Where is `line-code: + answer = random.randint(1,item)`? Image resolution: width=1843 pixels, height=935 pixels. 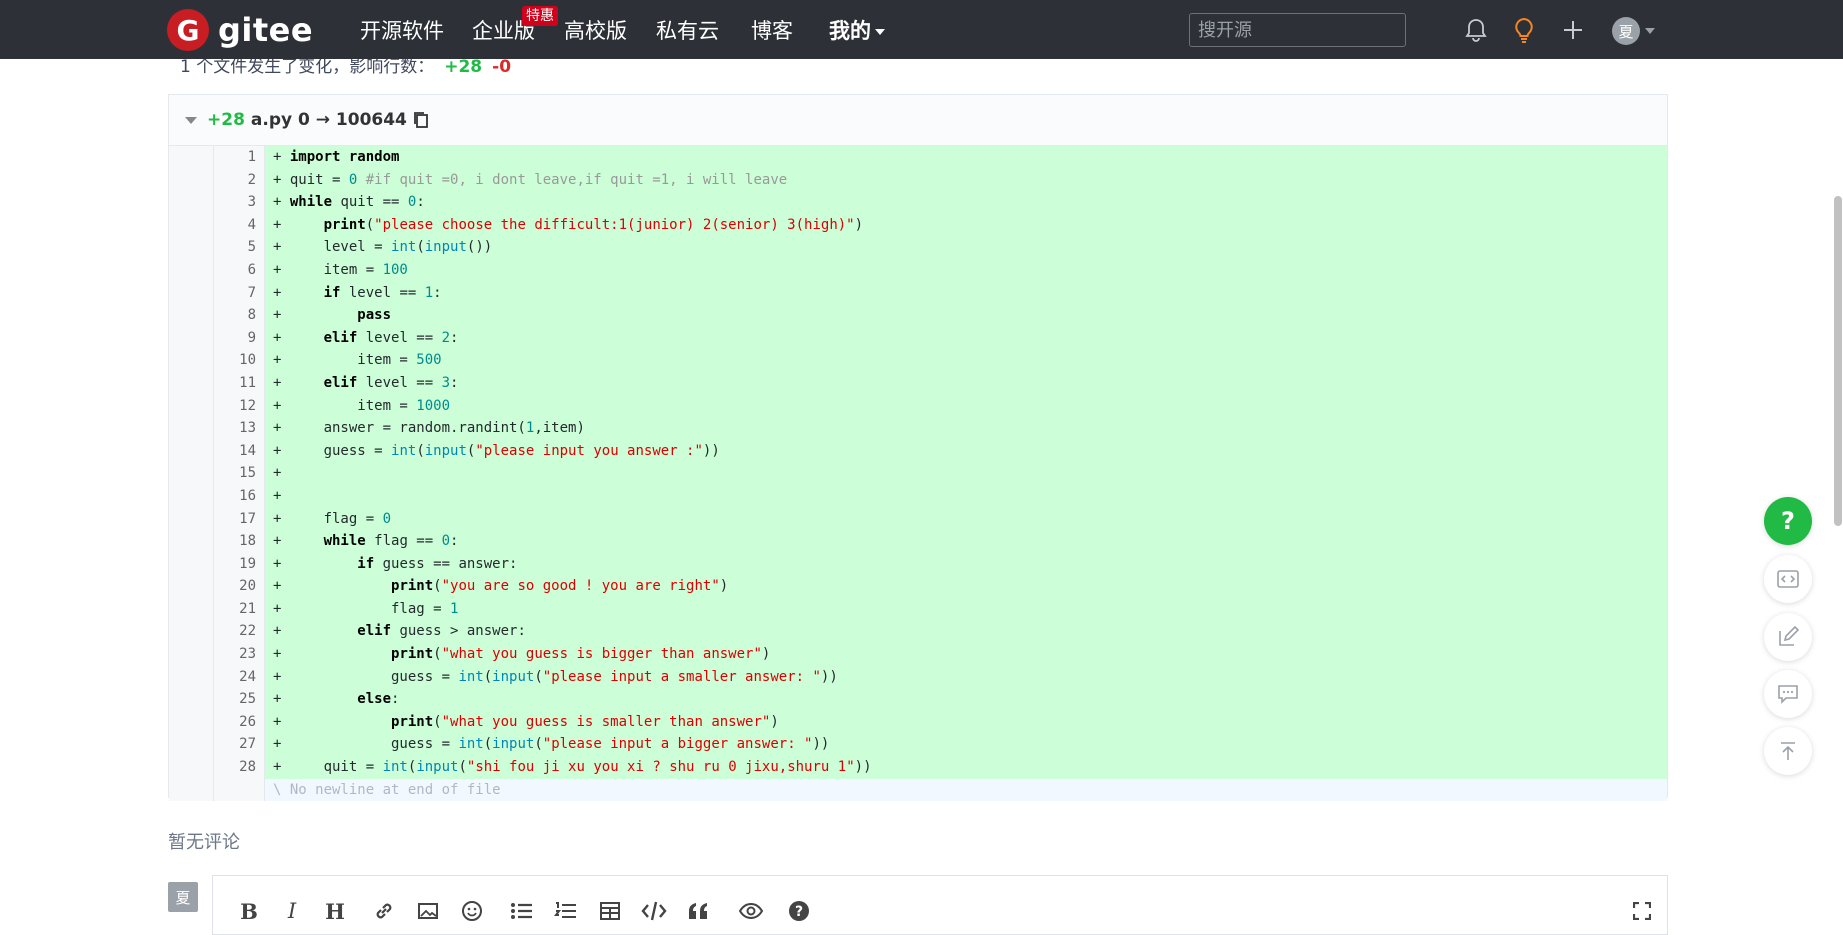 line-code: + answer = random.randint(1,item) is located at coordinates (966, 428).